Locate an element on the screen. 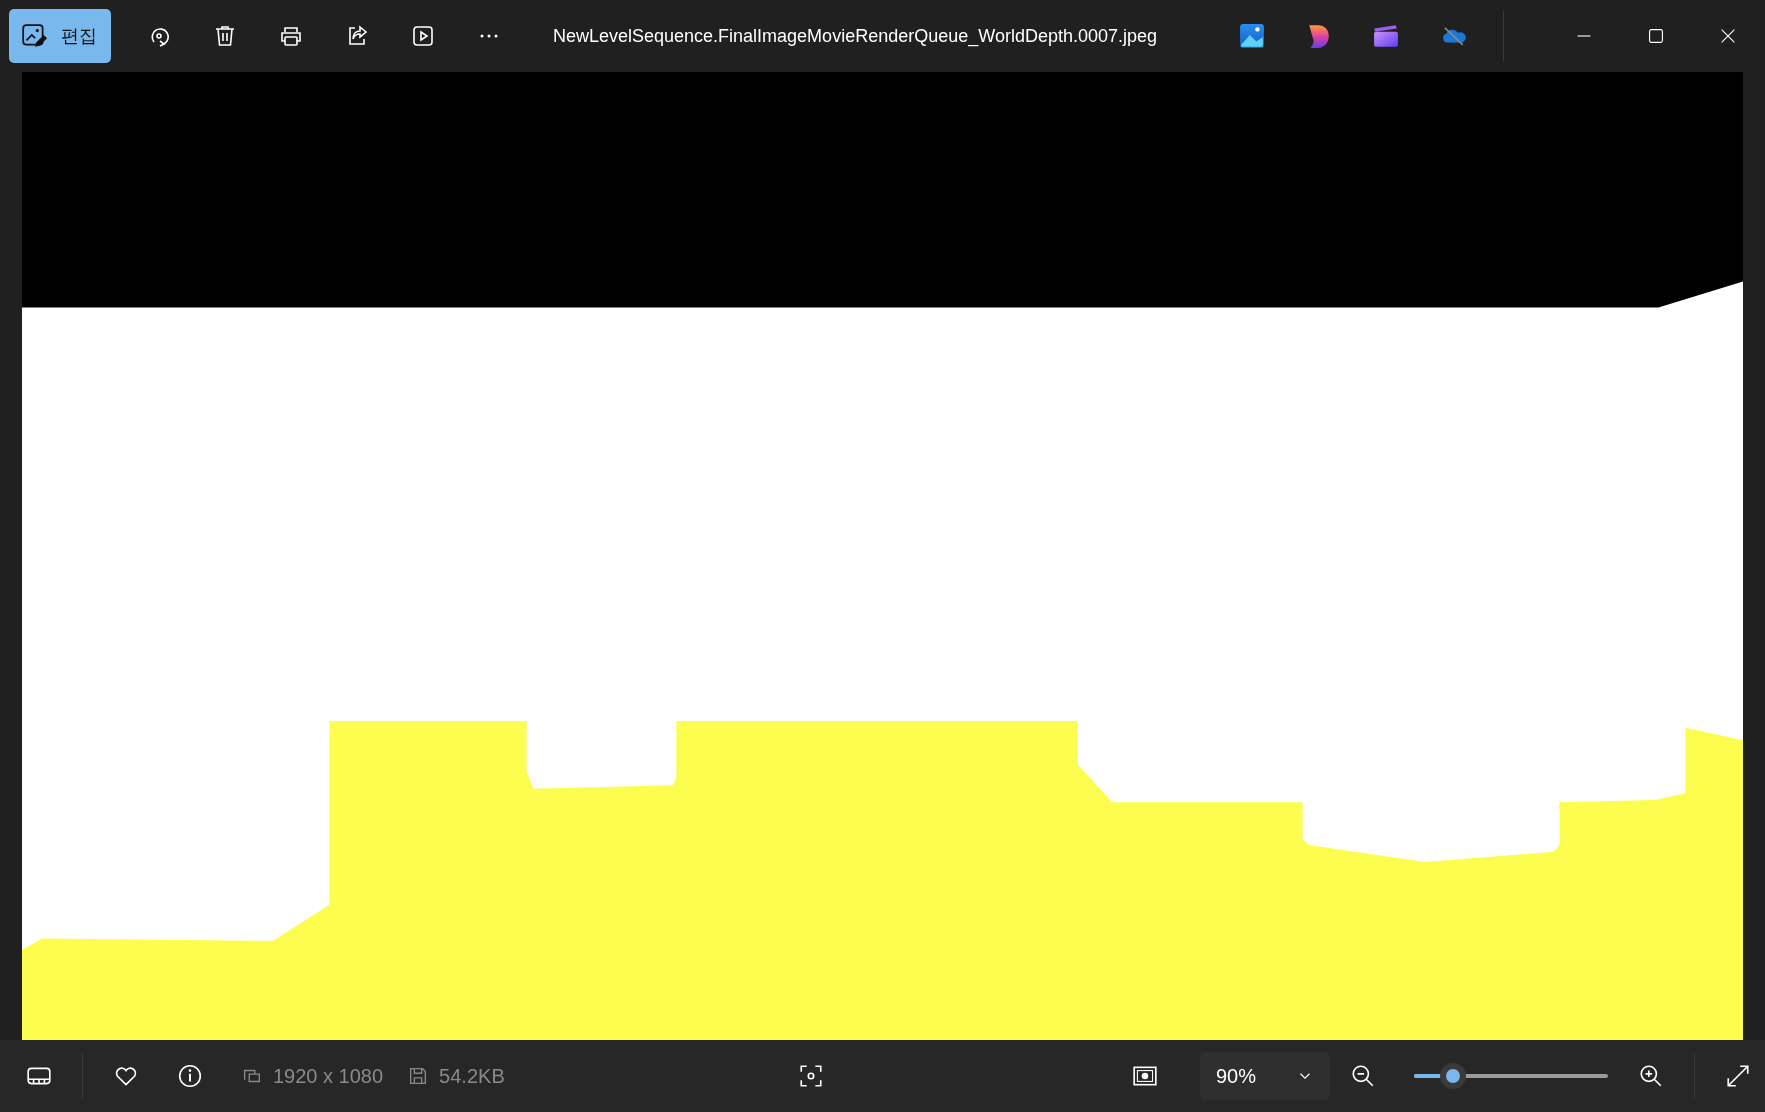 The image size is (1765, 1112). zoom-dropdown: 90% is located at coordinates (1265, 1076).